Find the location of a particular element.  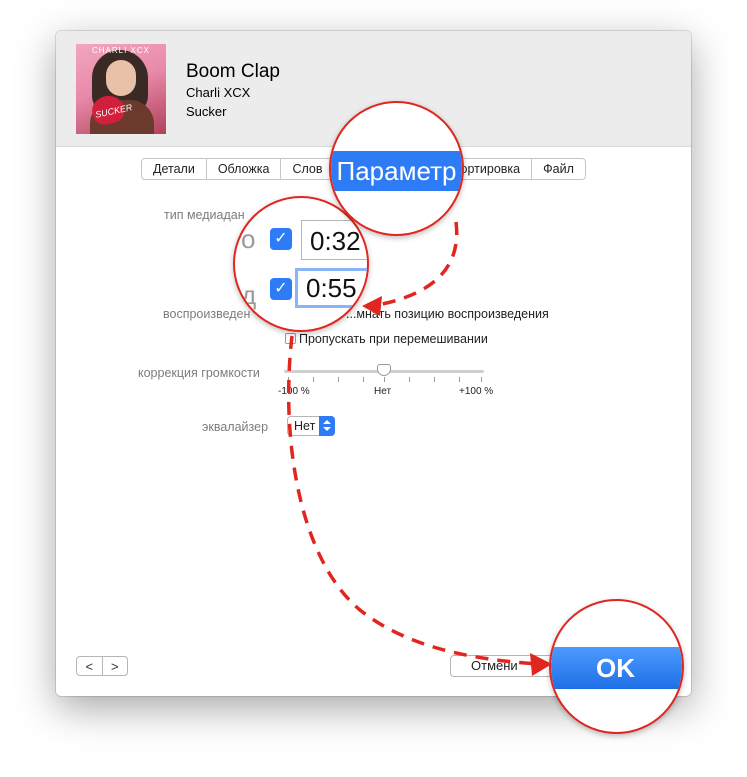

volume-mid-label: Нет is located at coordinates (383, 391).